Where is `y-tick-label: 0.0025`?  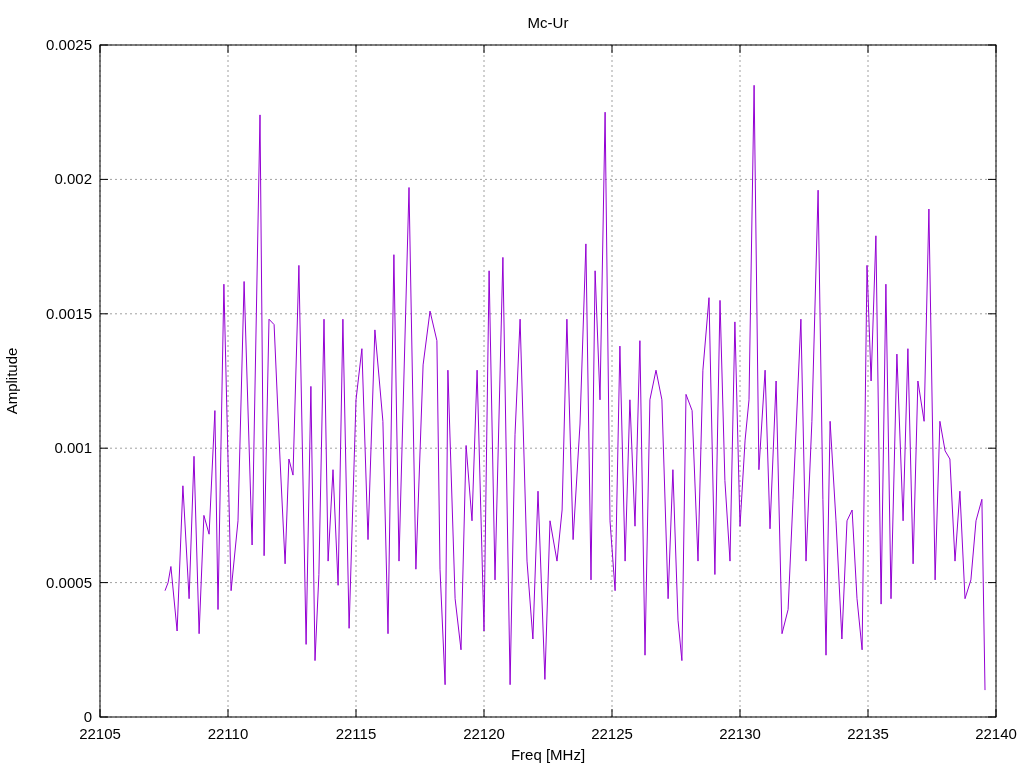 y-tick-label: 0.0025 is located at coordinates (69, 44).